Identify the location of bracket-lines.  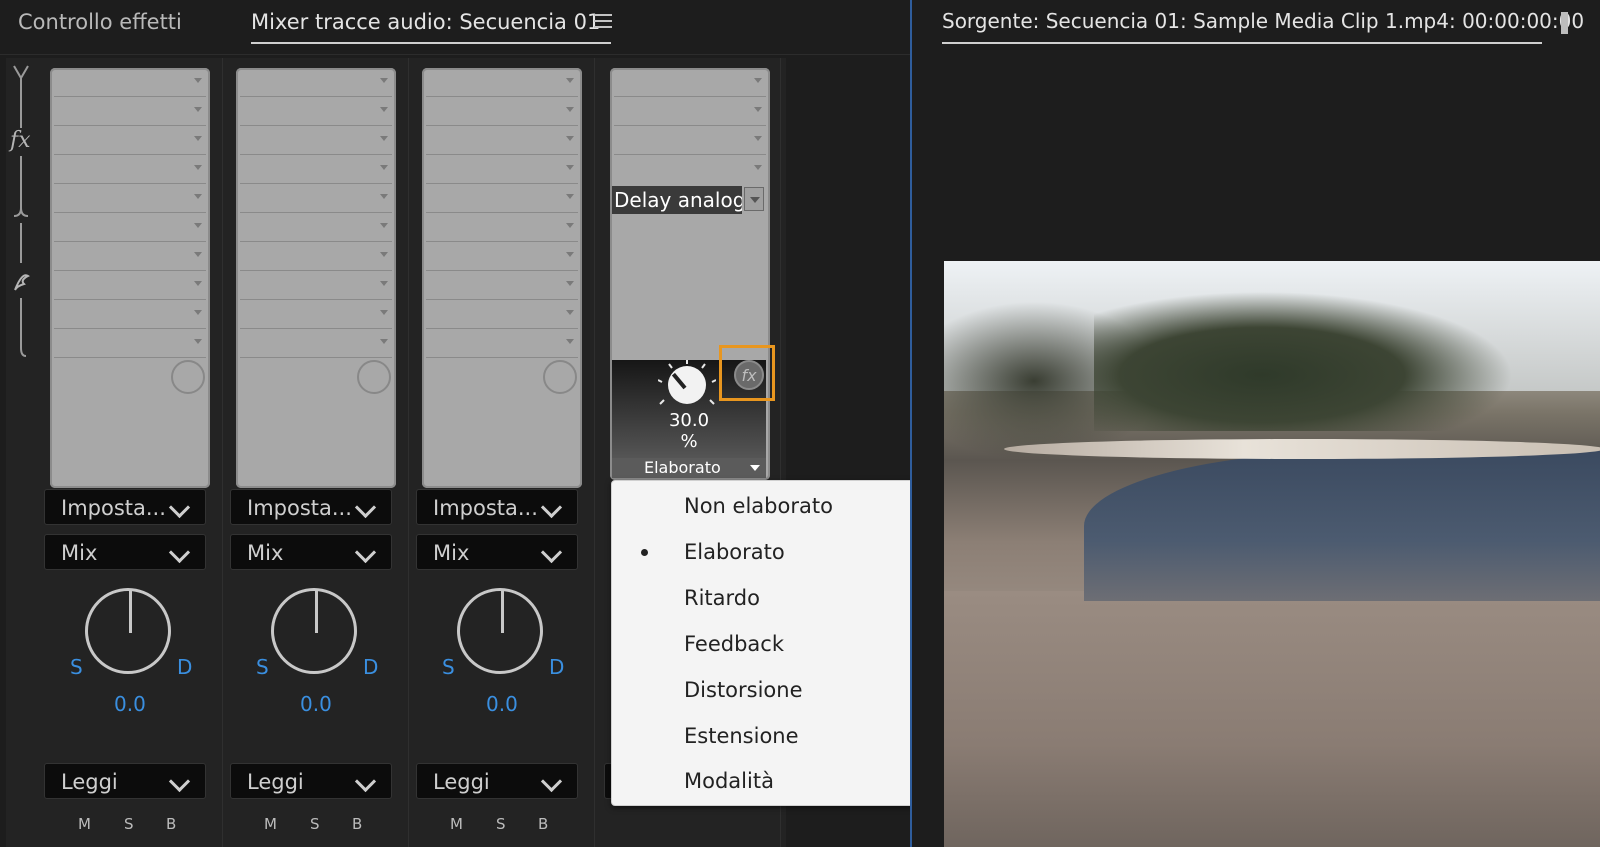
(21, 211).